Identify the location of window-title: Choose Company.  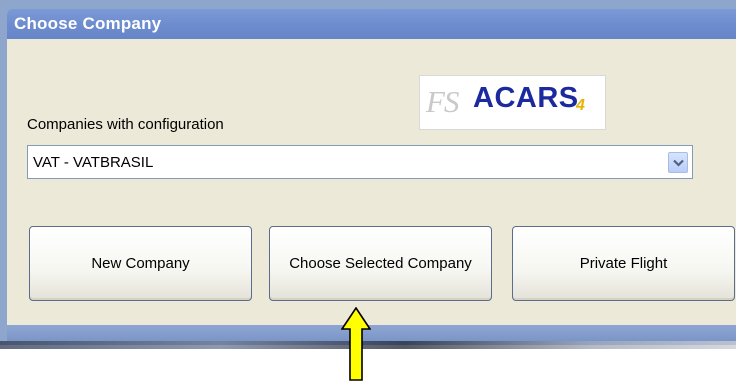
(88, 23).